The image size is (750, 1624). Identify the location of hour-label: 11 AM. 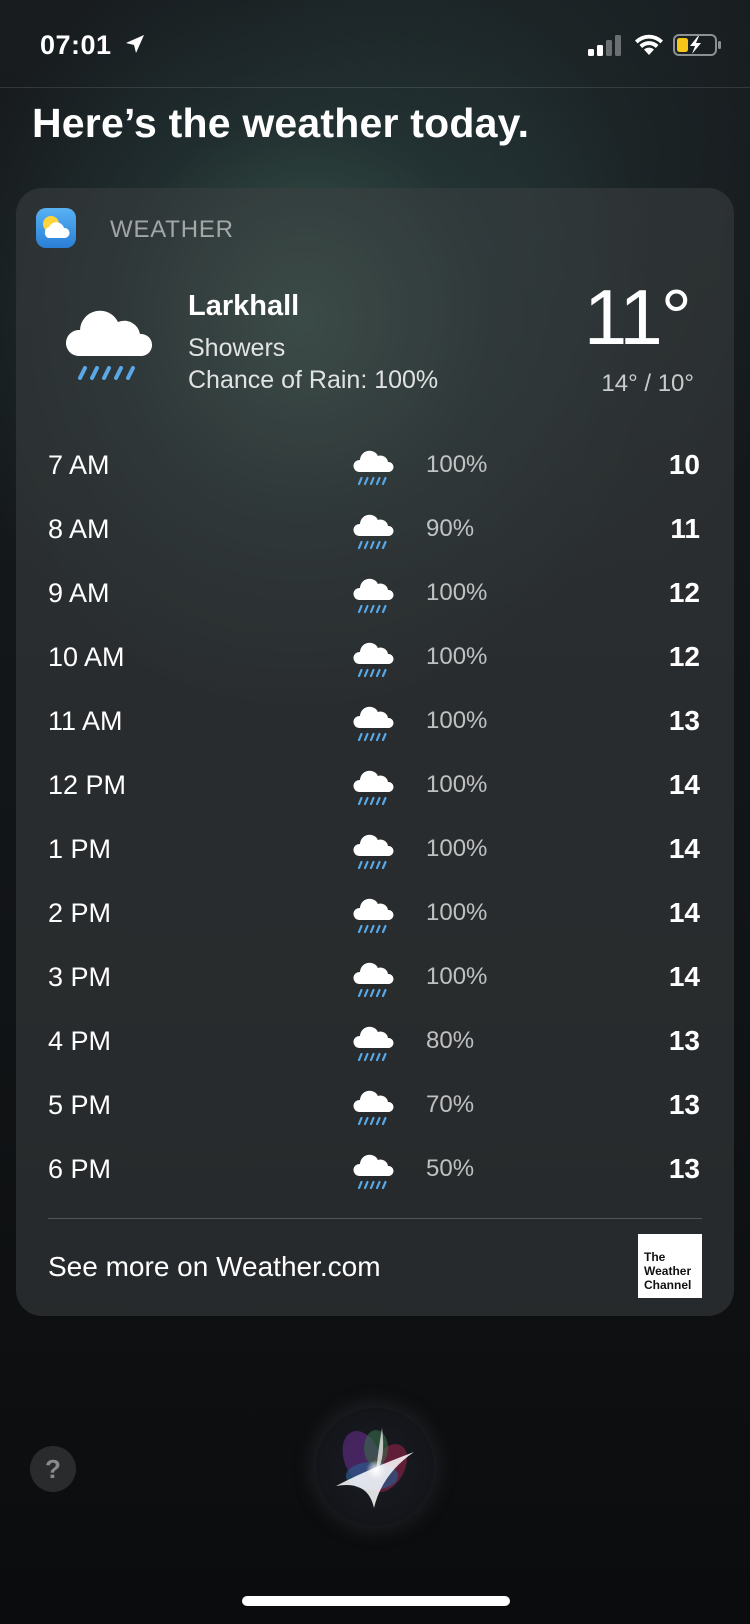
(85, 721).